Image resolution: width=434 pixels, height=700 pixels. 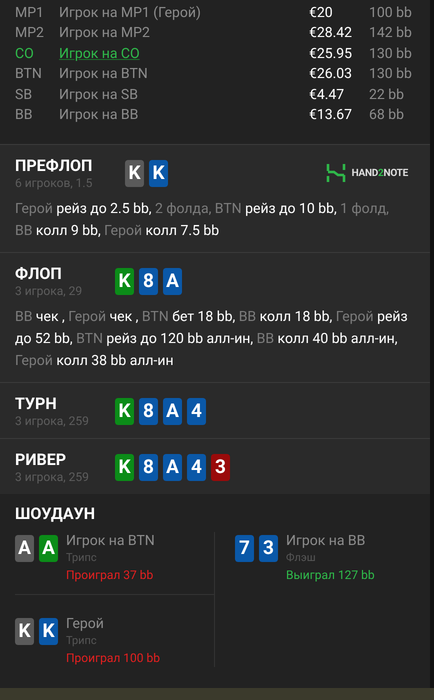 What do you see at coordinates (113, 658) in the screenshot?
I see `hand-result: Проиграл 100 bb` at bounding box center [113, 658].